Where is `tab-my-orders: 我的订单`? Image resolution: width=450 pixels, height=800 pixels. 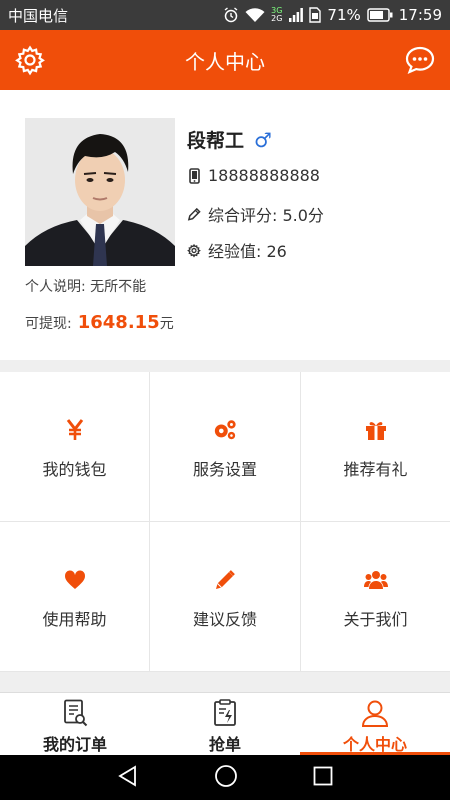
tab-my-orders: 我的订单 is located at coordinates (75, 724).